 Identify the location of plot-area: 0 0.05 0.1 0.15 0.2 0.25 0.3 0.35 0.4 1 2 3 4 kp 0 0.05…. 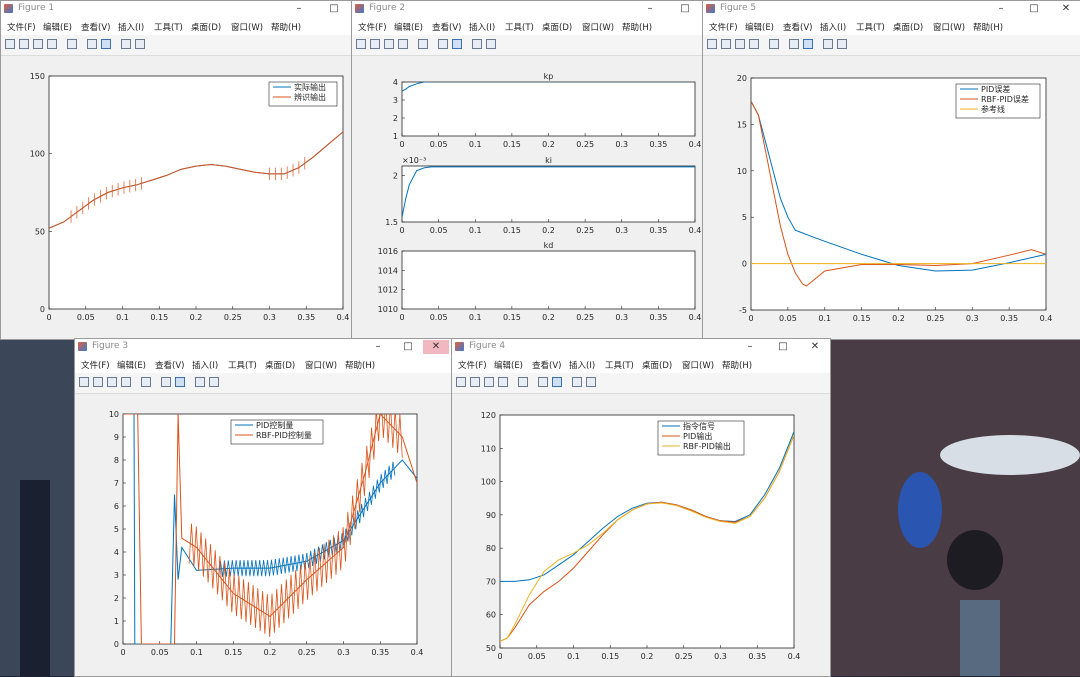
(527, 197).